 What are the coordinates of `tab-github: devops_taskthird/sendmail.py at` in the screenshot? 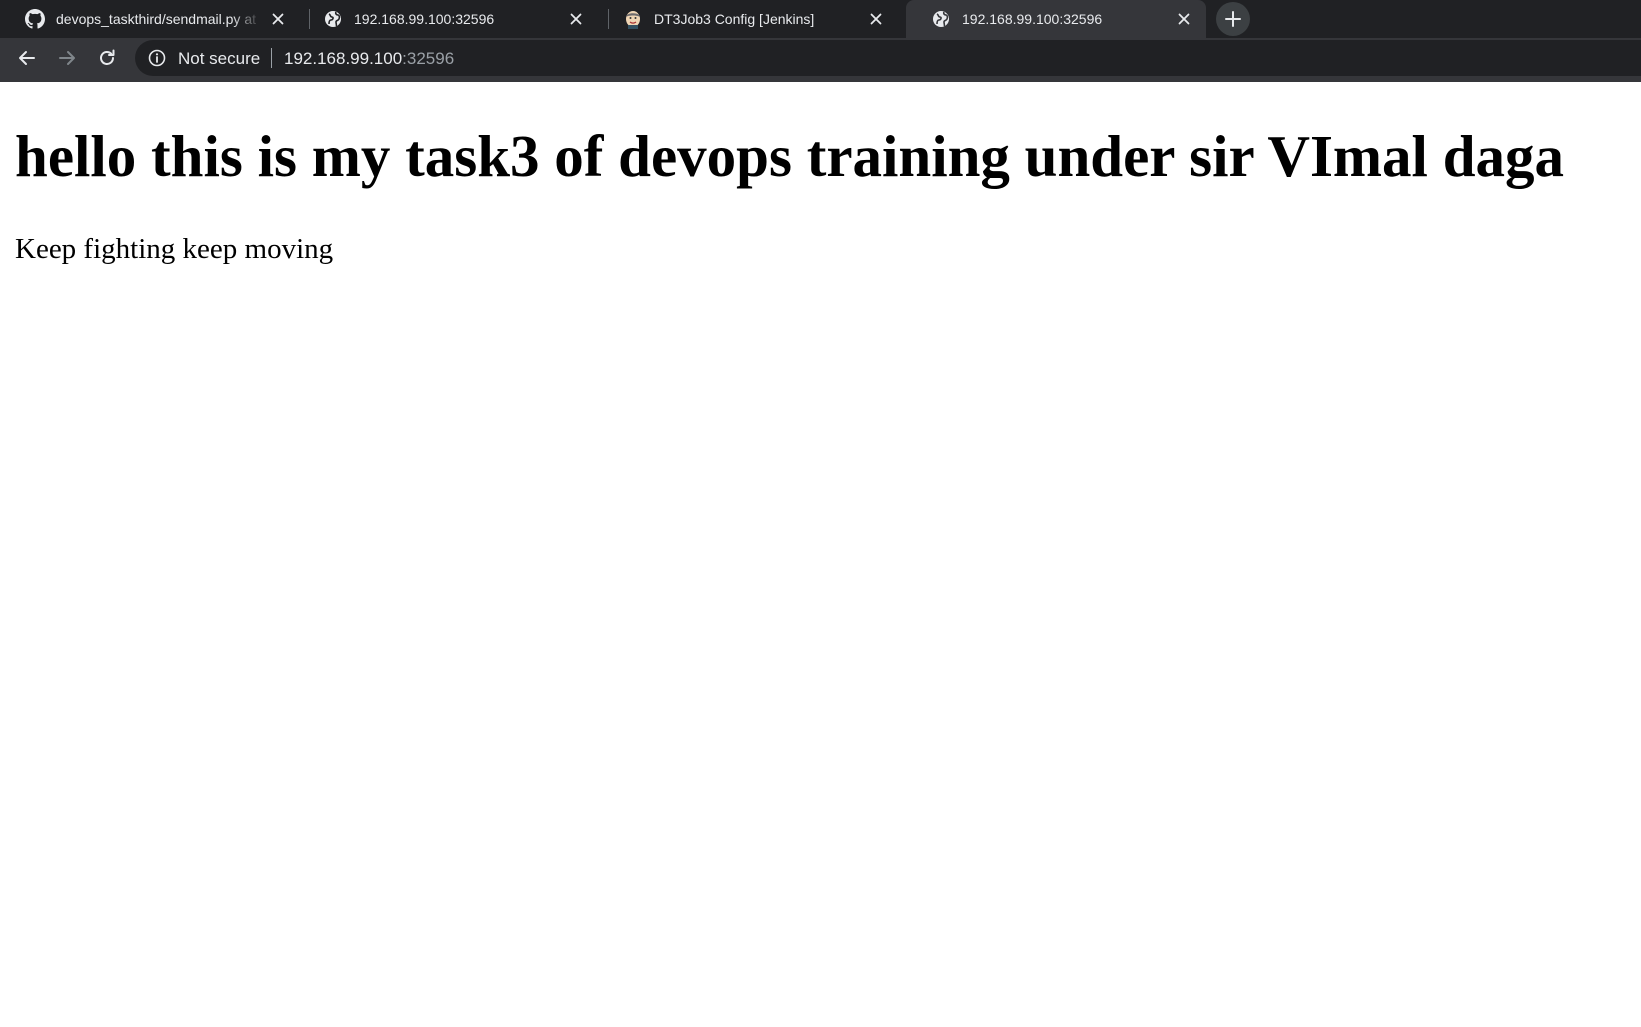 It's located at (150, 19).